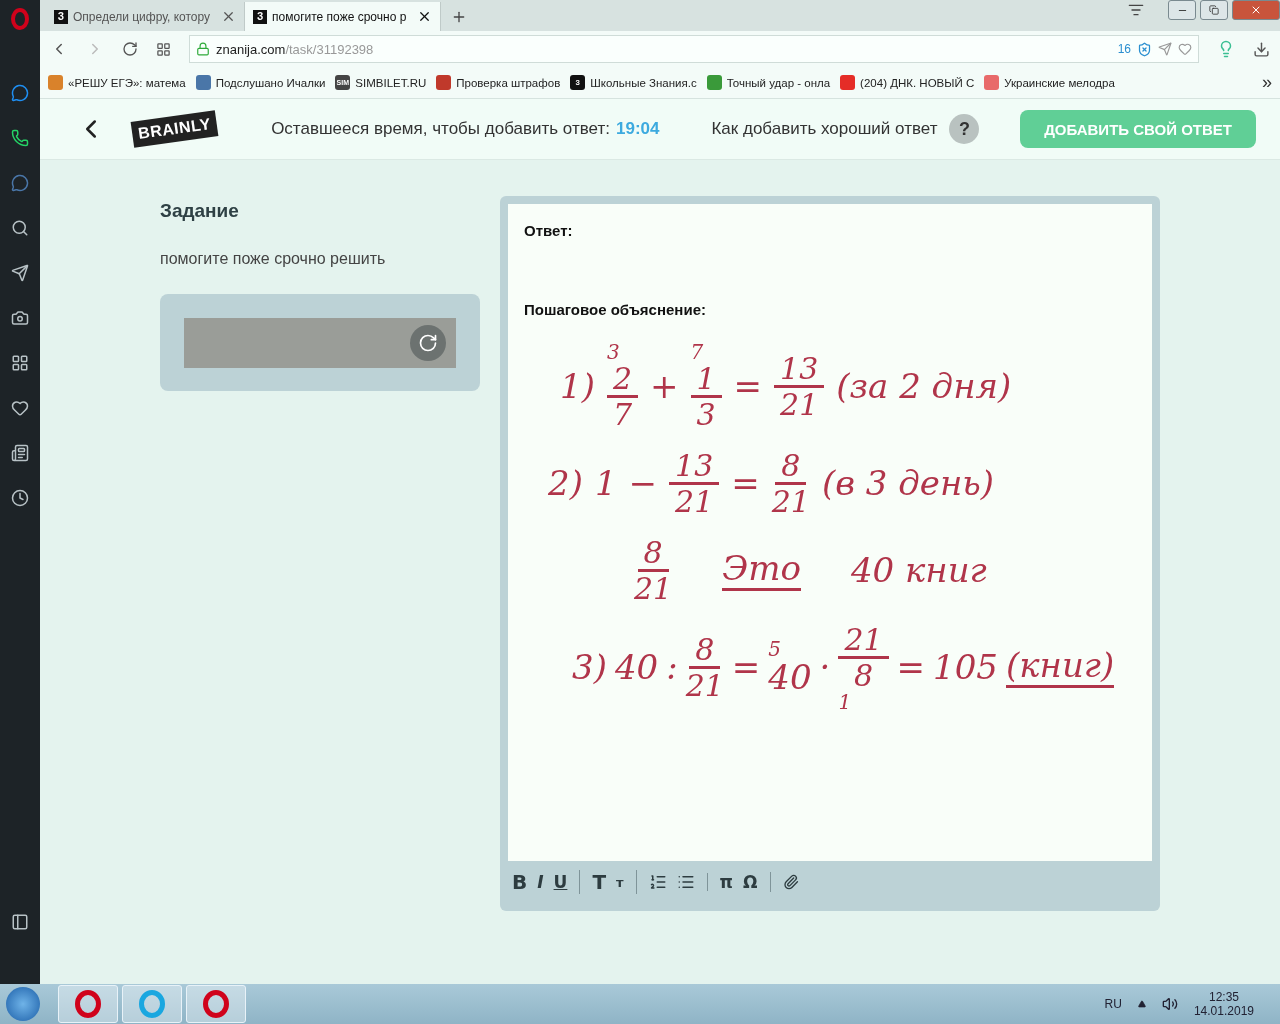  Describe the element at coordinates (117, 82) in the screenshot. I see `bookmark: «РЕШУ ЕГЭ»: матема` at that location.